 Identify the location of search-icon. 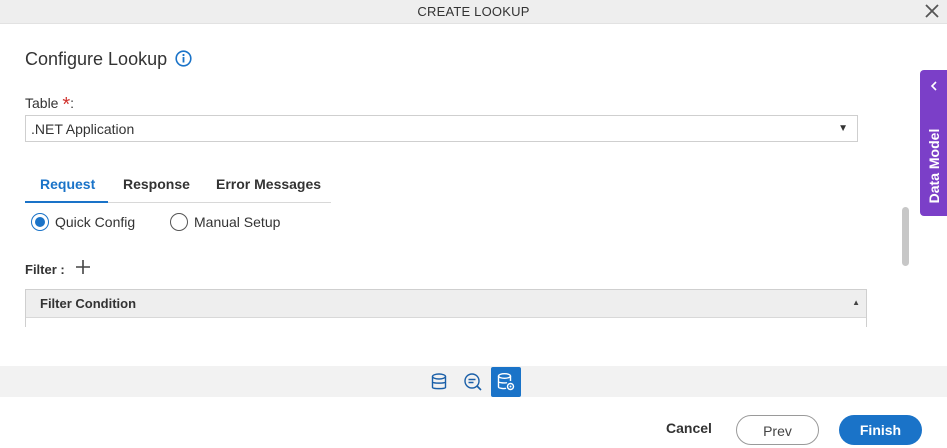
(473, 382).